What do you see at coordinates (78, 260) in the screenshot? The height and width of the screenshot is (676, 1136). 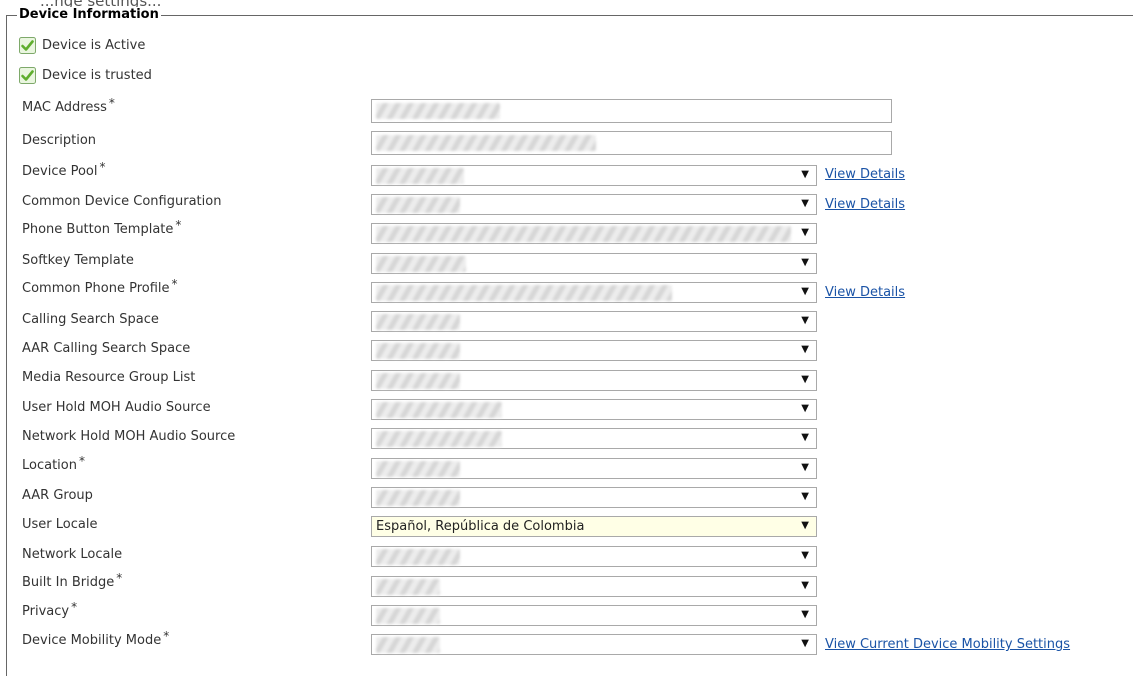 I see `softkey-template-label: Softkey Template` at bounding box center [78, 260].